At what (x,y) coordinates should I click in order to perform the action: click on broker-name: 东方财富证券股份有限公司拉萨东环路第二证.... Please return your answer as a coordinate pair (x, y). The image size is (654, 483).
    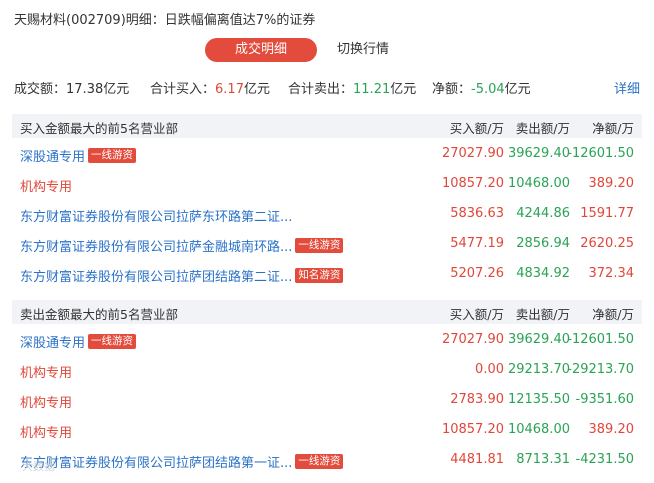
    Looking at the image, I should click on (156, 215).